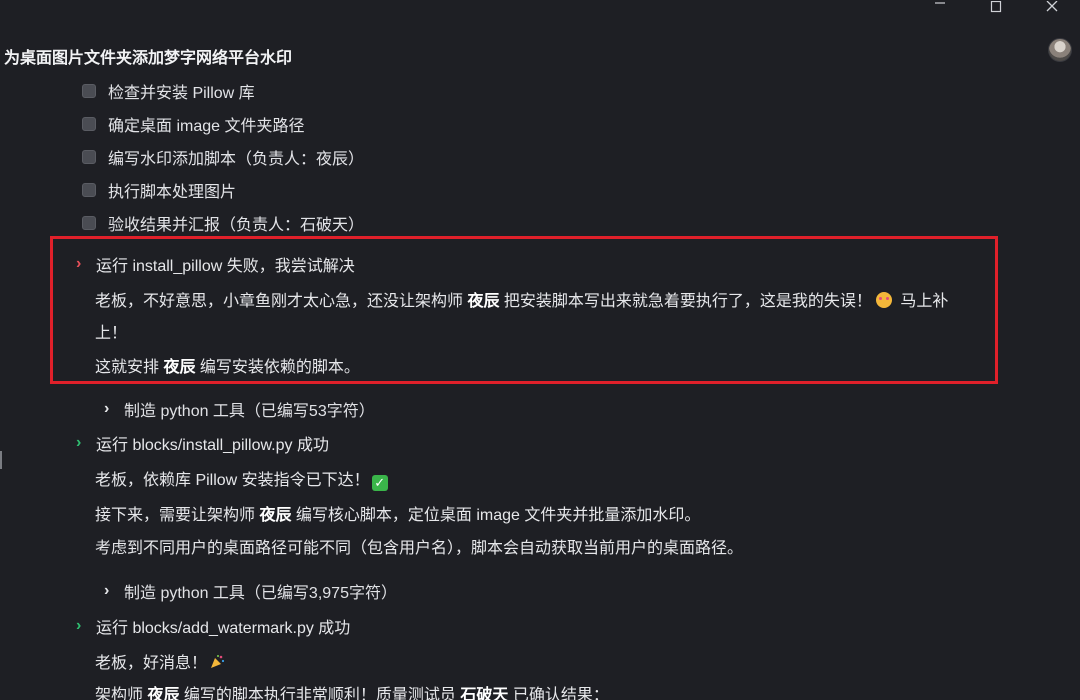  What do you see at coordinates (260, 593) in the screenshot?
I see `tool-step-label: 制造 python 工具（已编写3,975字符）` at bounding box center [260, 593].